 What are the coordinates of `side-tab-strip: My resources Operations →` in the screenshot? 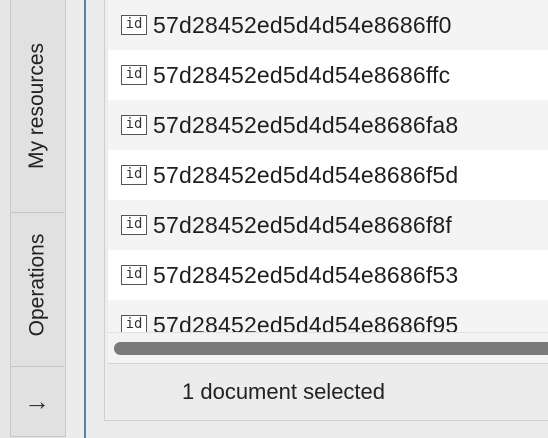 It's located at (33, 219).